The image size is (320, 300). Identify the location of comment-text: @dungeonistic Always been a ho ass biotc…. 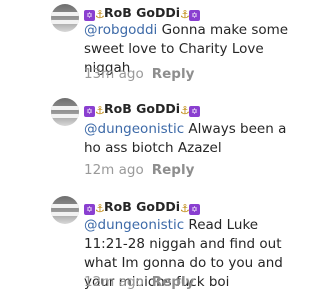
(189, 139).